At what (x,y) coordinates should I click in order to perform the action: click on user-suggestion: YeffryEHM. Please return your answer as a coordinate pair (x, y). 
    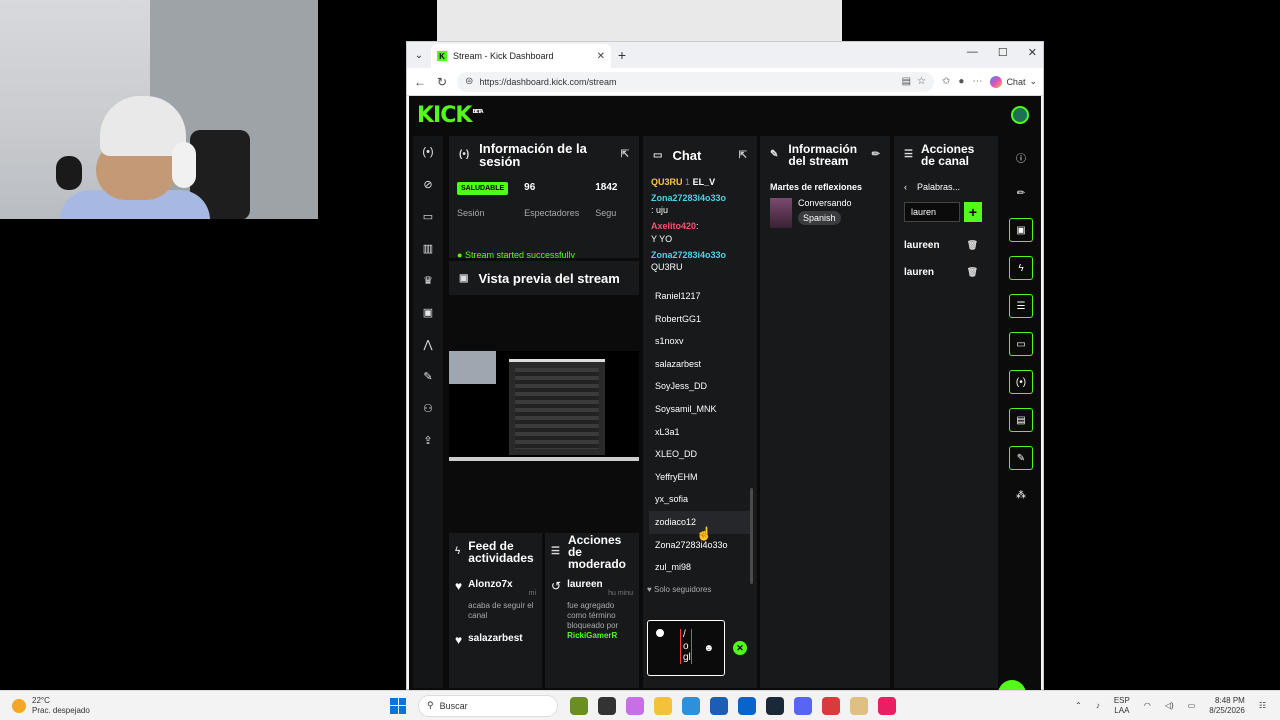
    Looking at the image, I should click on (706, 477).